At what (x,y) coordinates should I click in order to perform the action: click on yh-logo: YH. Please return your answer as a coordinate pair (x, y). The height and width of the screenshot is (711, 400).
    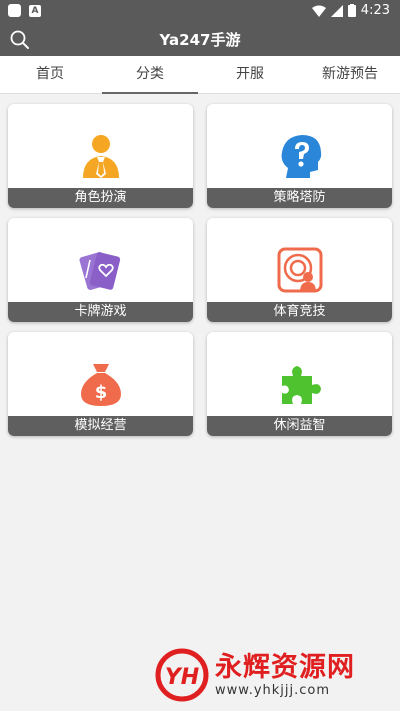
    Looking at the image, I should click on (182, 675).